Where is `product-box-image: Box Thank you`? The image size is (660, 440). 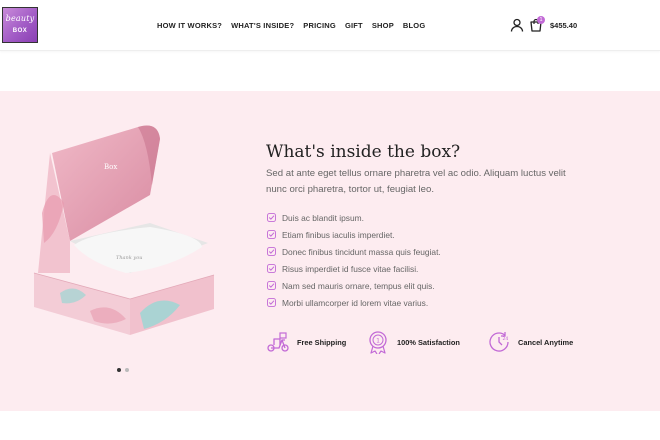 product-box-image: Box Thank you is located at coordinates (124, 230).